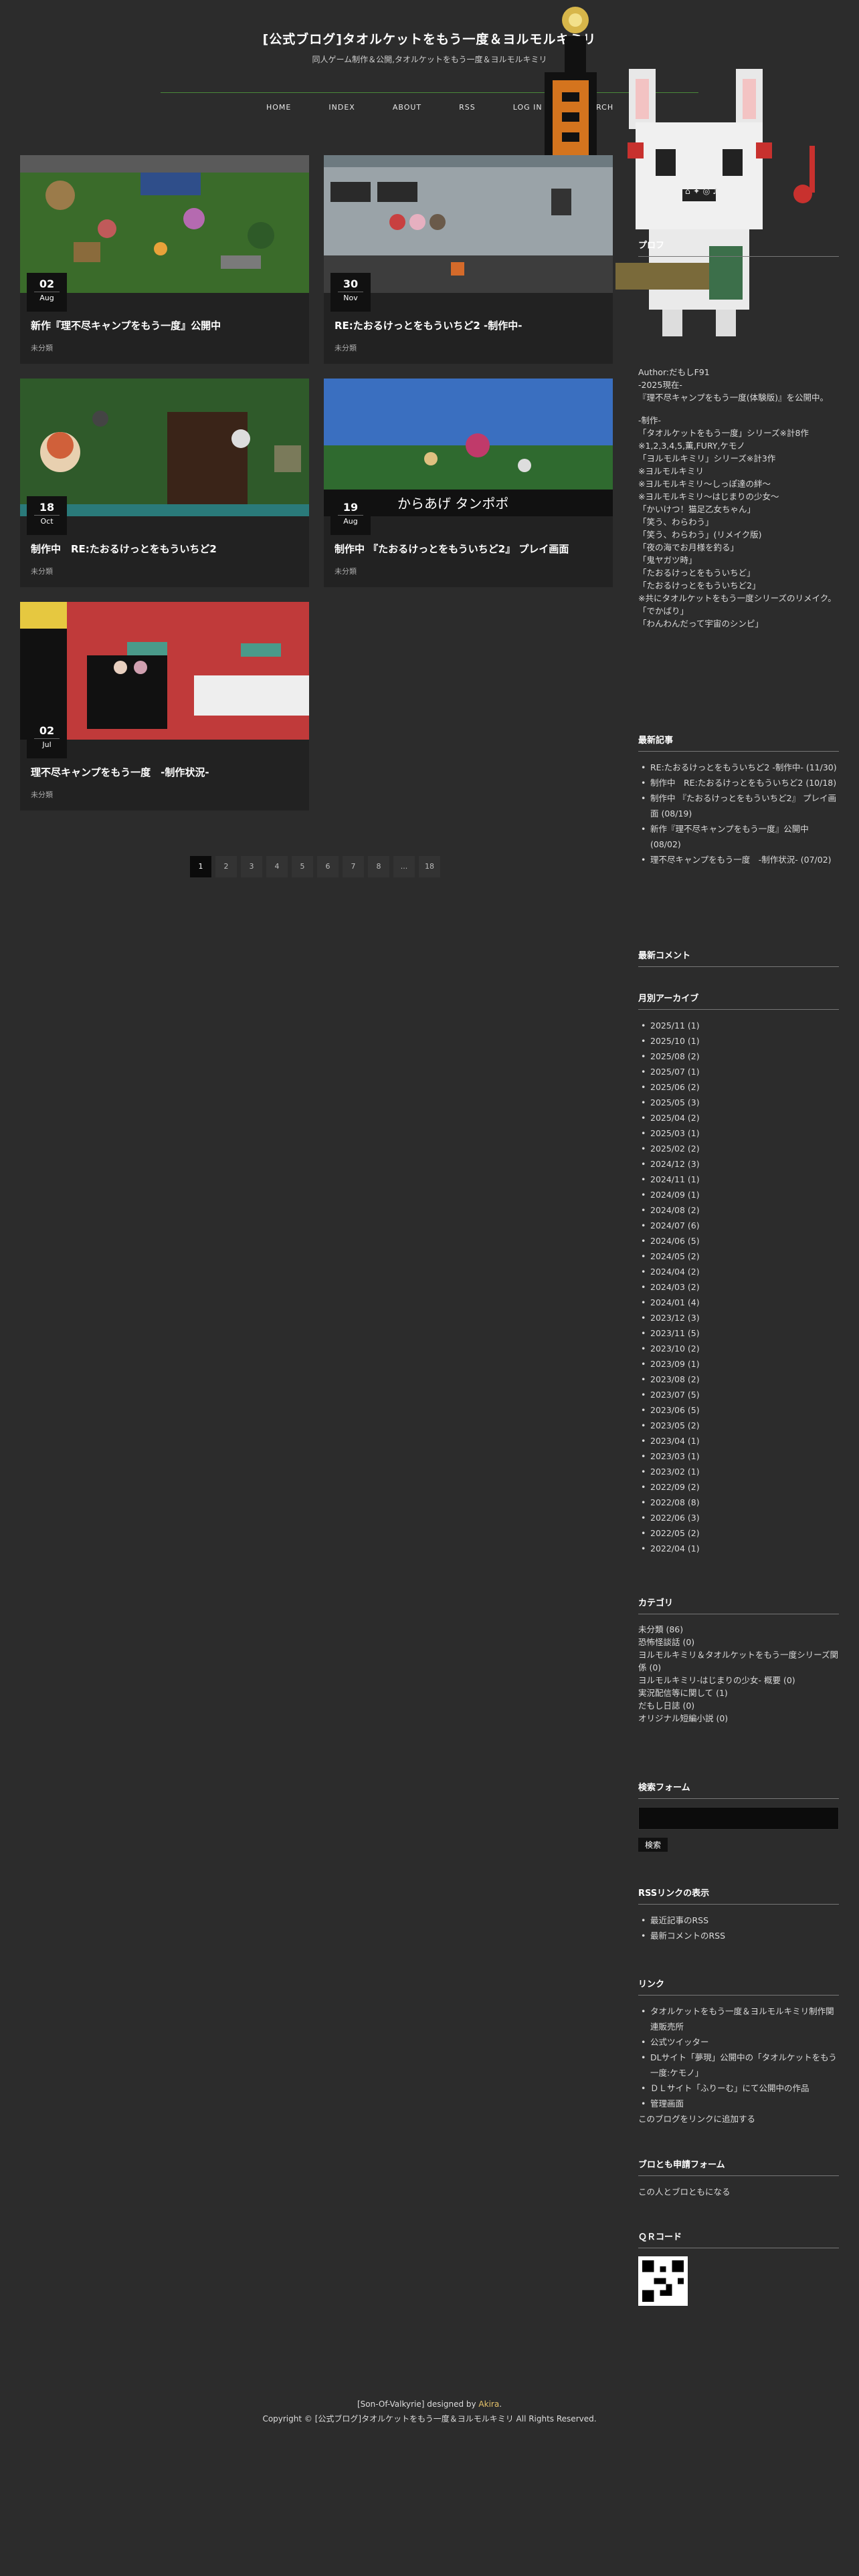  Describe the element at coordinates (469, 325) in the screenshot. I see `post-title: RE:たおるけっとをもういちど2 -制作中-` at that location.